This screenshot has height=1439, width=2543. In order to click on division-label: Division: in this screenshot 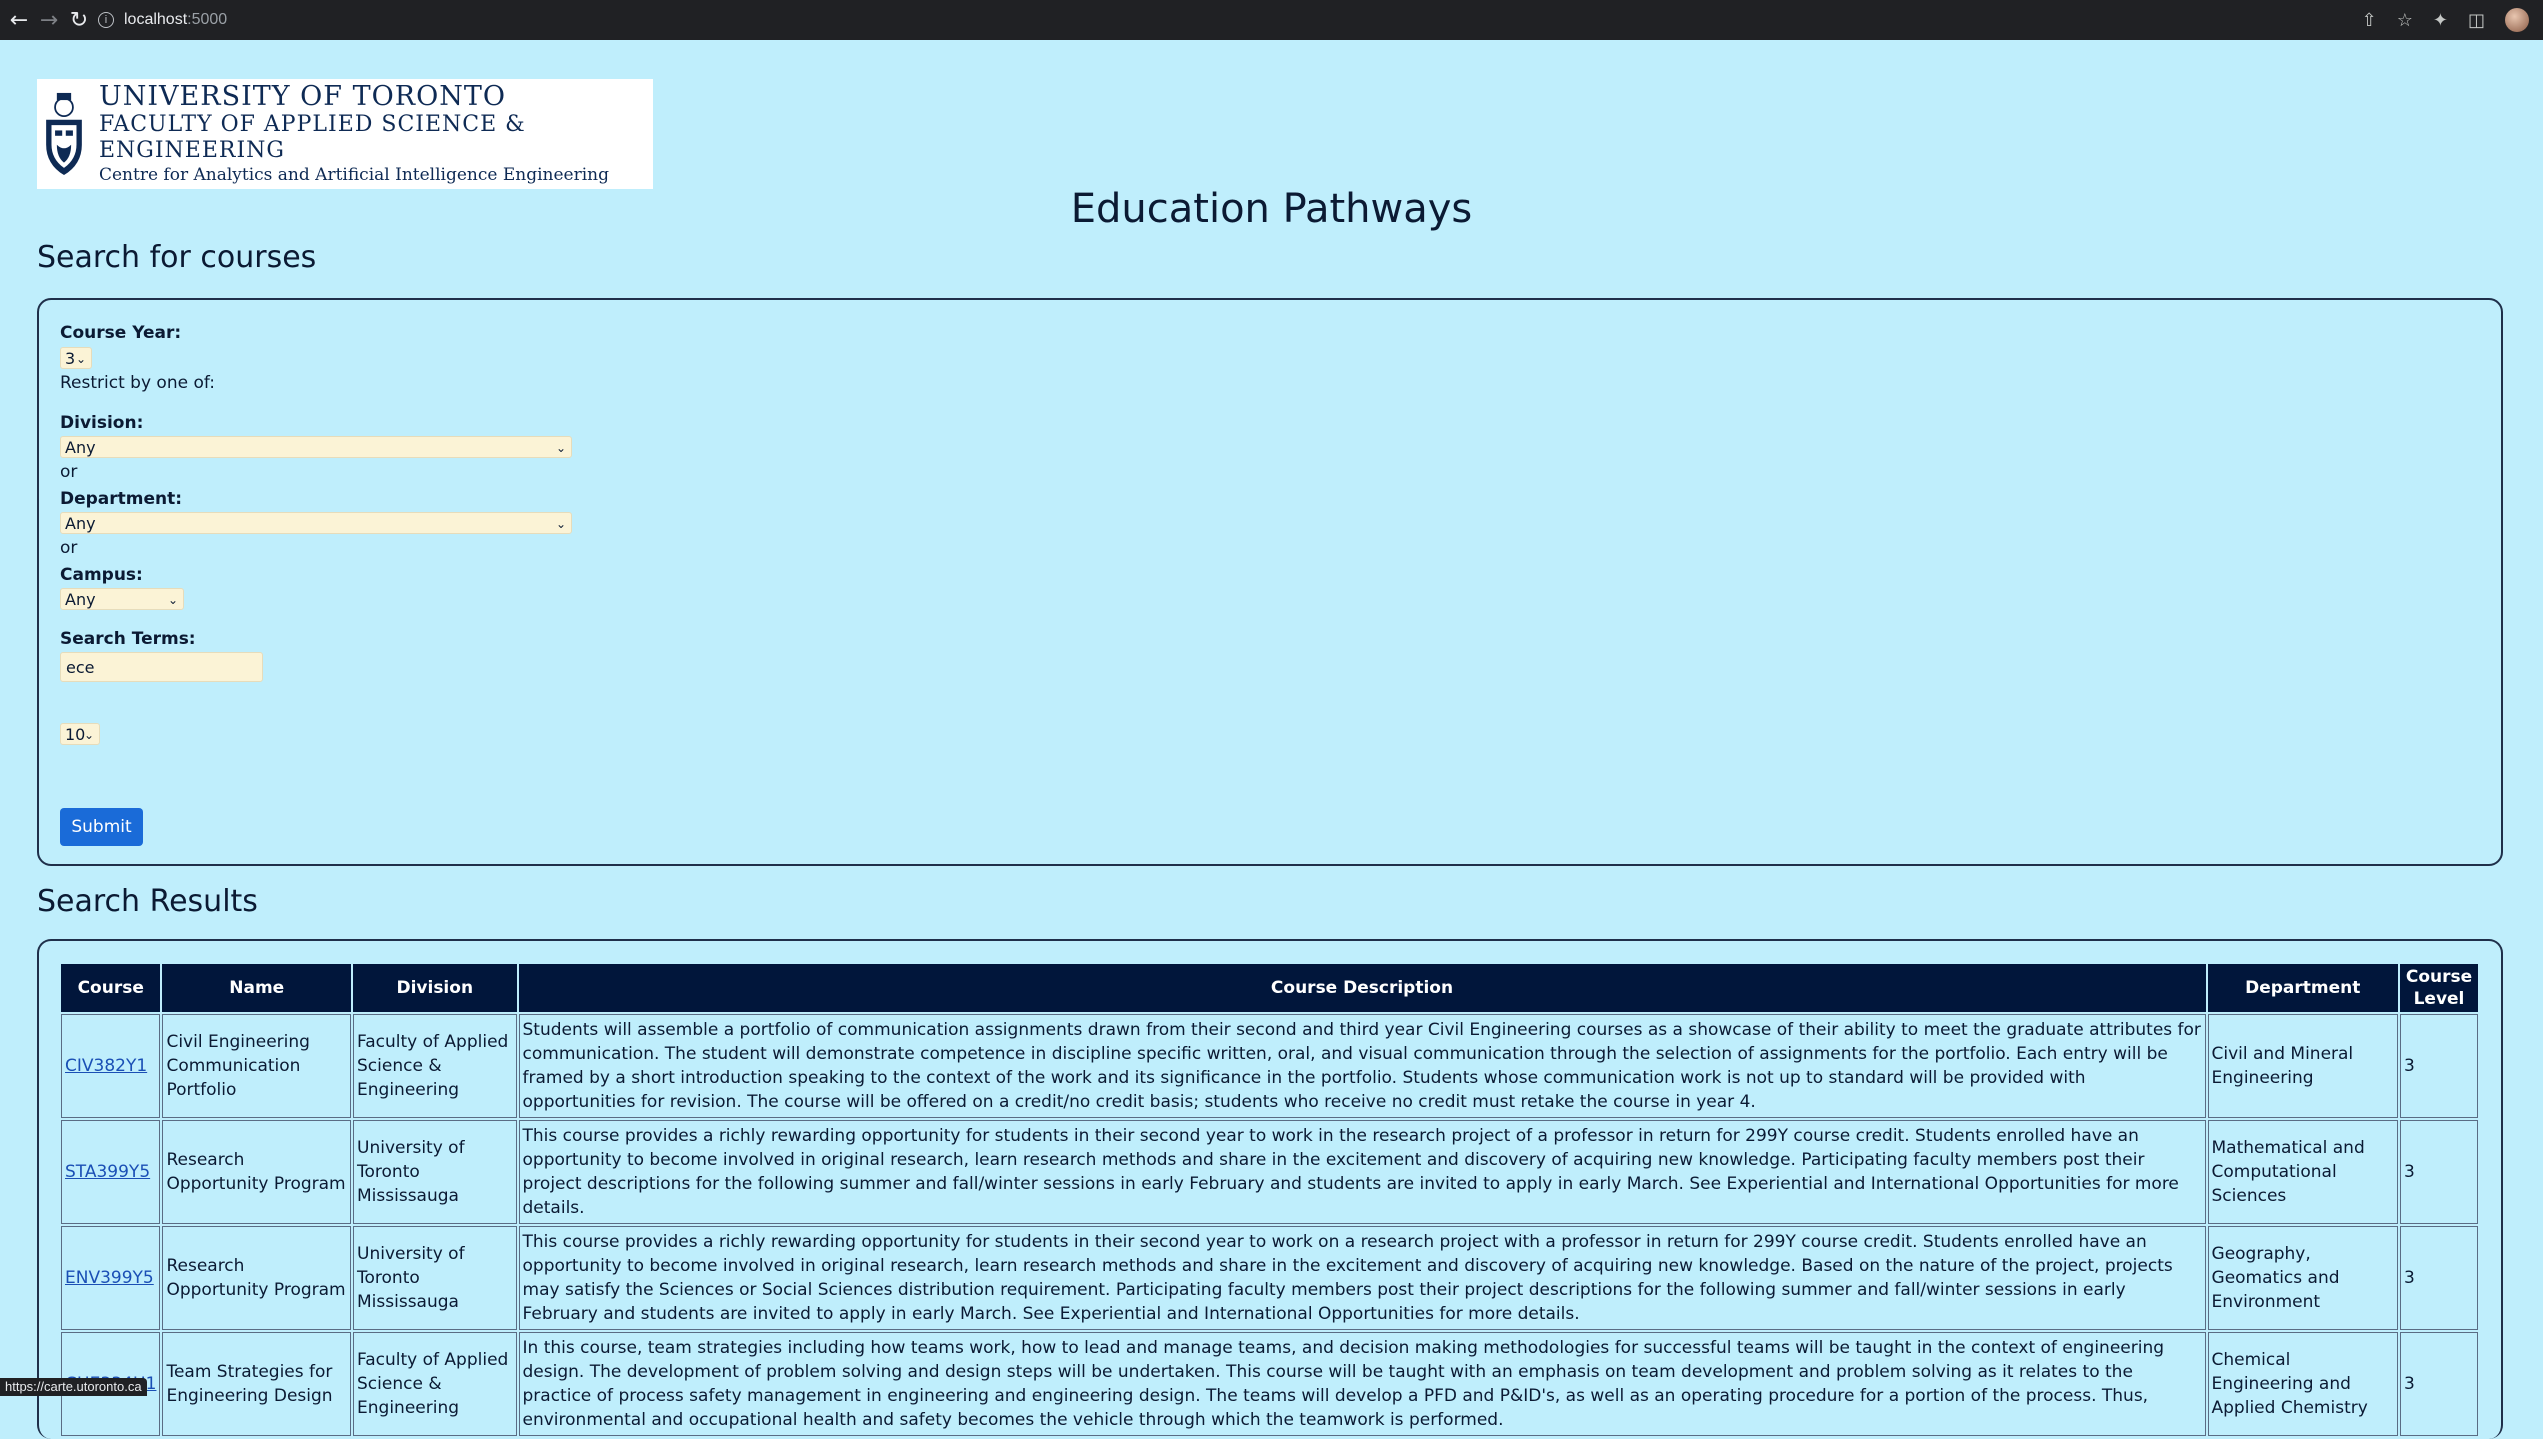, I will do `click(102, 423)`.